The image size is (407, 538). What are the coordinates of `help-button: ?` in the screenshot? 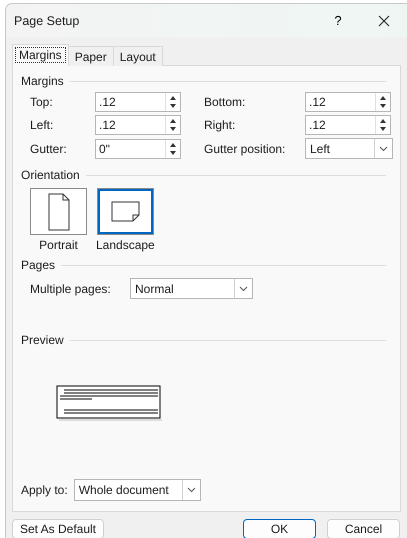 It's located at (338, 20).